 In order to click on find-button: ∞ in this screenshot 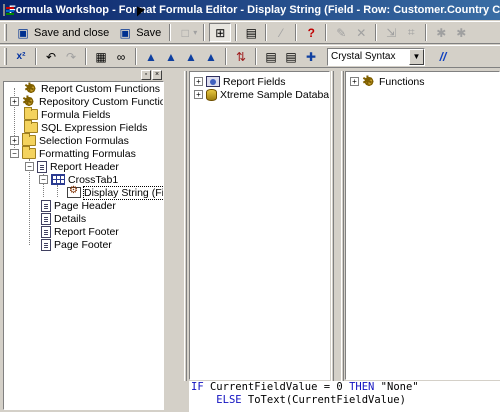, I will do `click(121, 56)`.